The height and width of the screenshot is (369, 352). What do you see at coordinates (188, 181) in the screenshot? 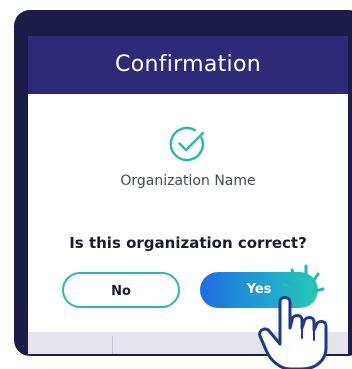
I see `organization-name: Organization Name` at bounding box center [188, 181].